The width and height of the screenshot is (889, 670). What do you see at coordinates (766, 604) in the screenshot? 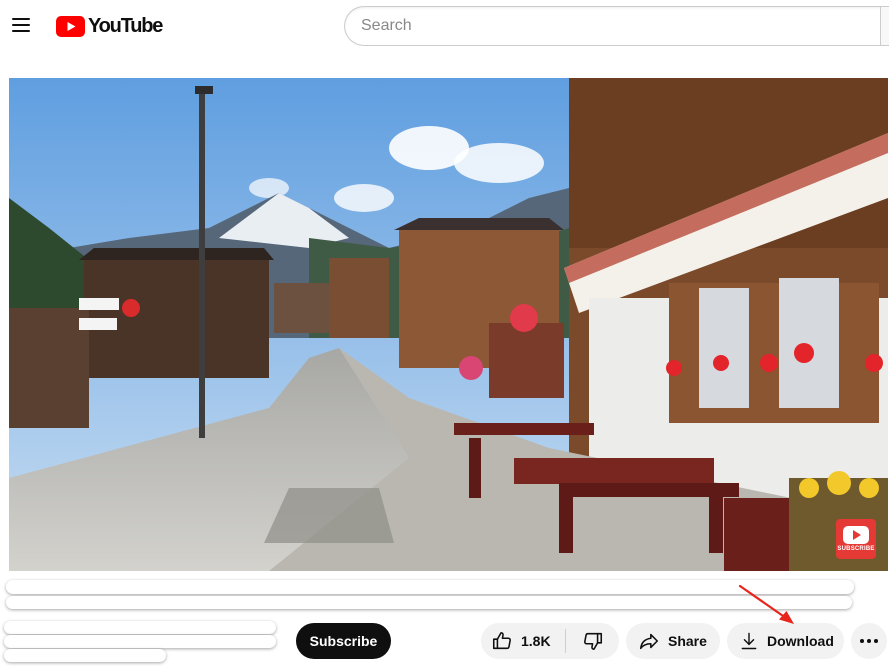
I see `annotation-arrow-icon` at bounding box center [766, 604].